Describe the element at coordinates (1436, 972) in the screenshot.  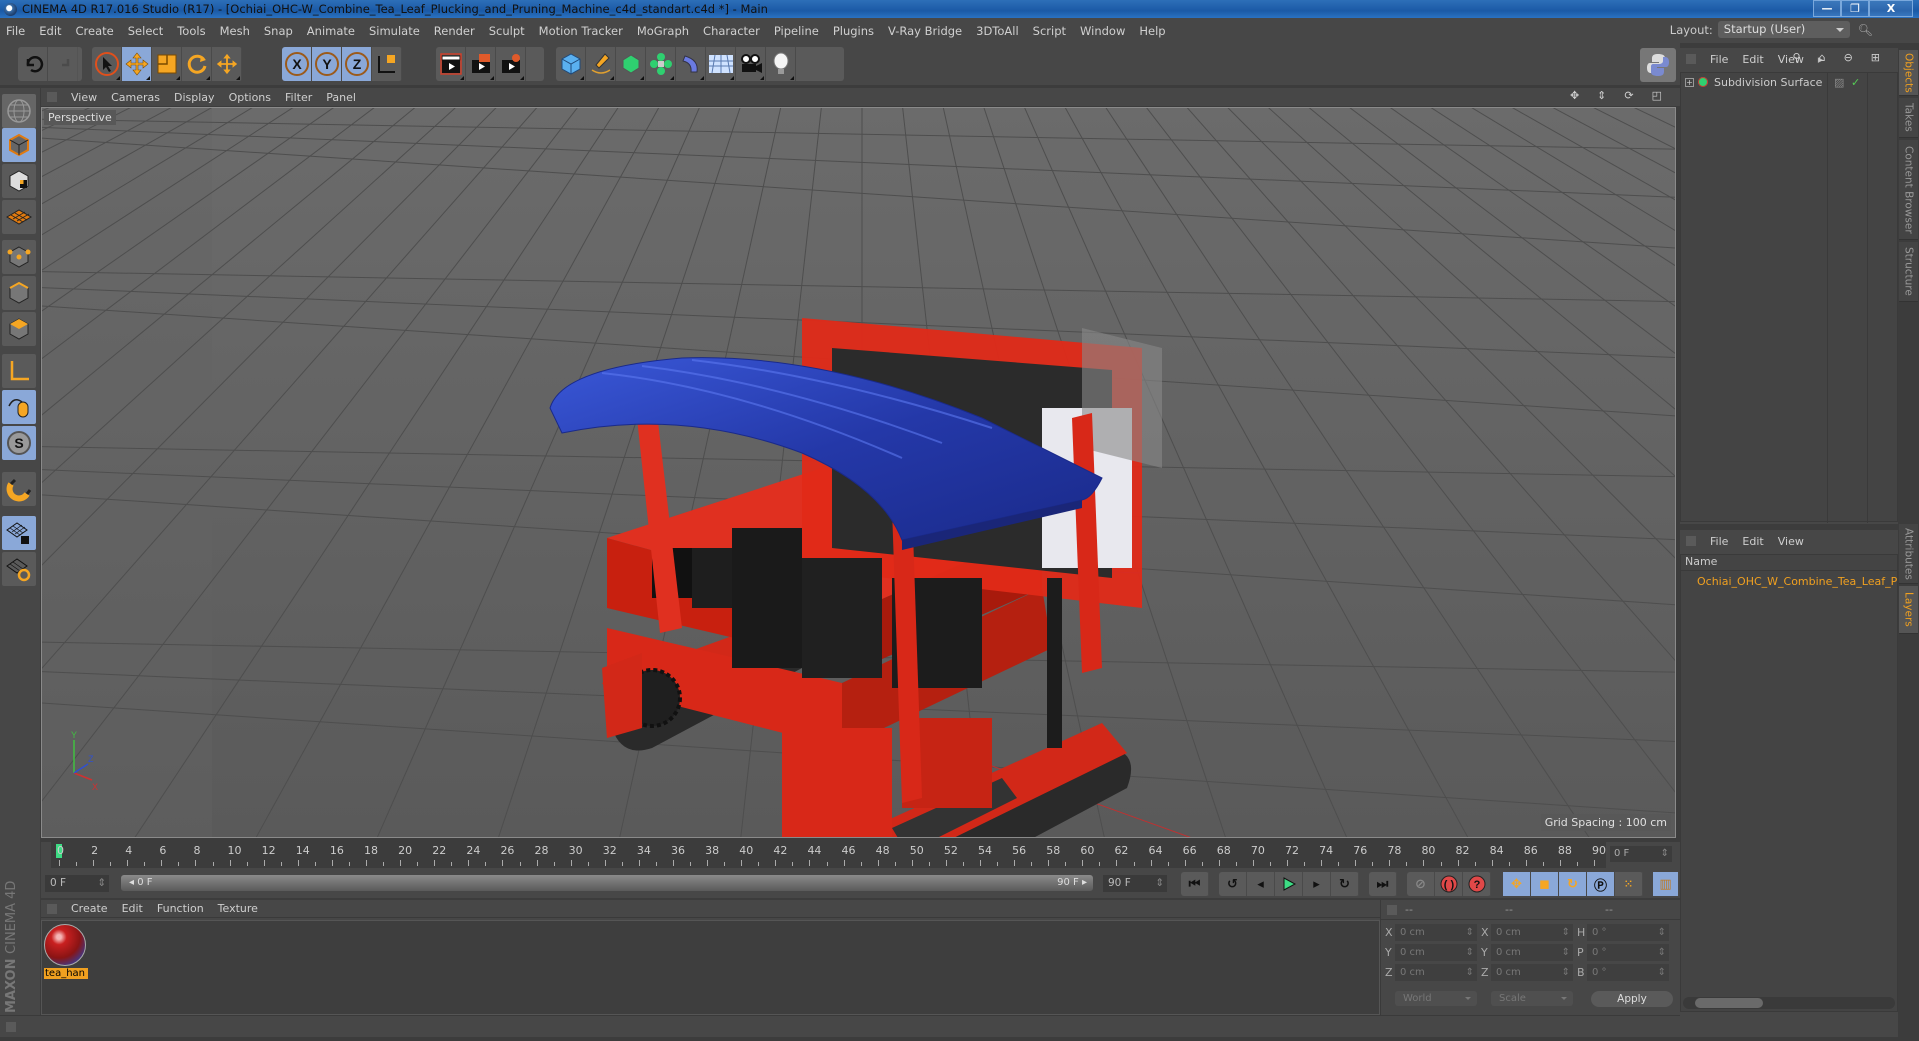
I see `position-z-field: 0 cm ⇕` at that location.